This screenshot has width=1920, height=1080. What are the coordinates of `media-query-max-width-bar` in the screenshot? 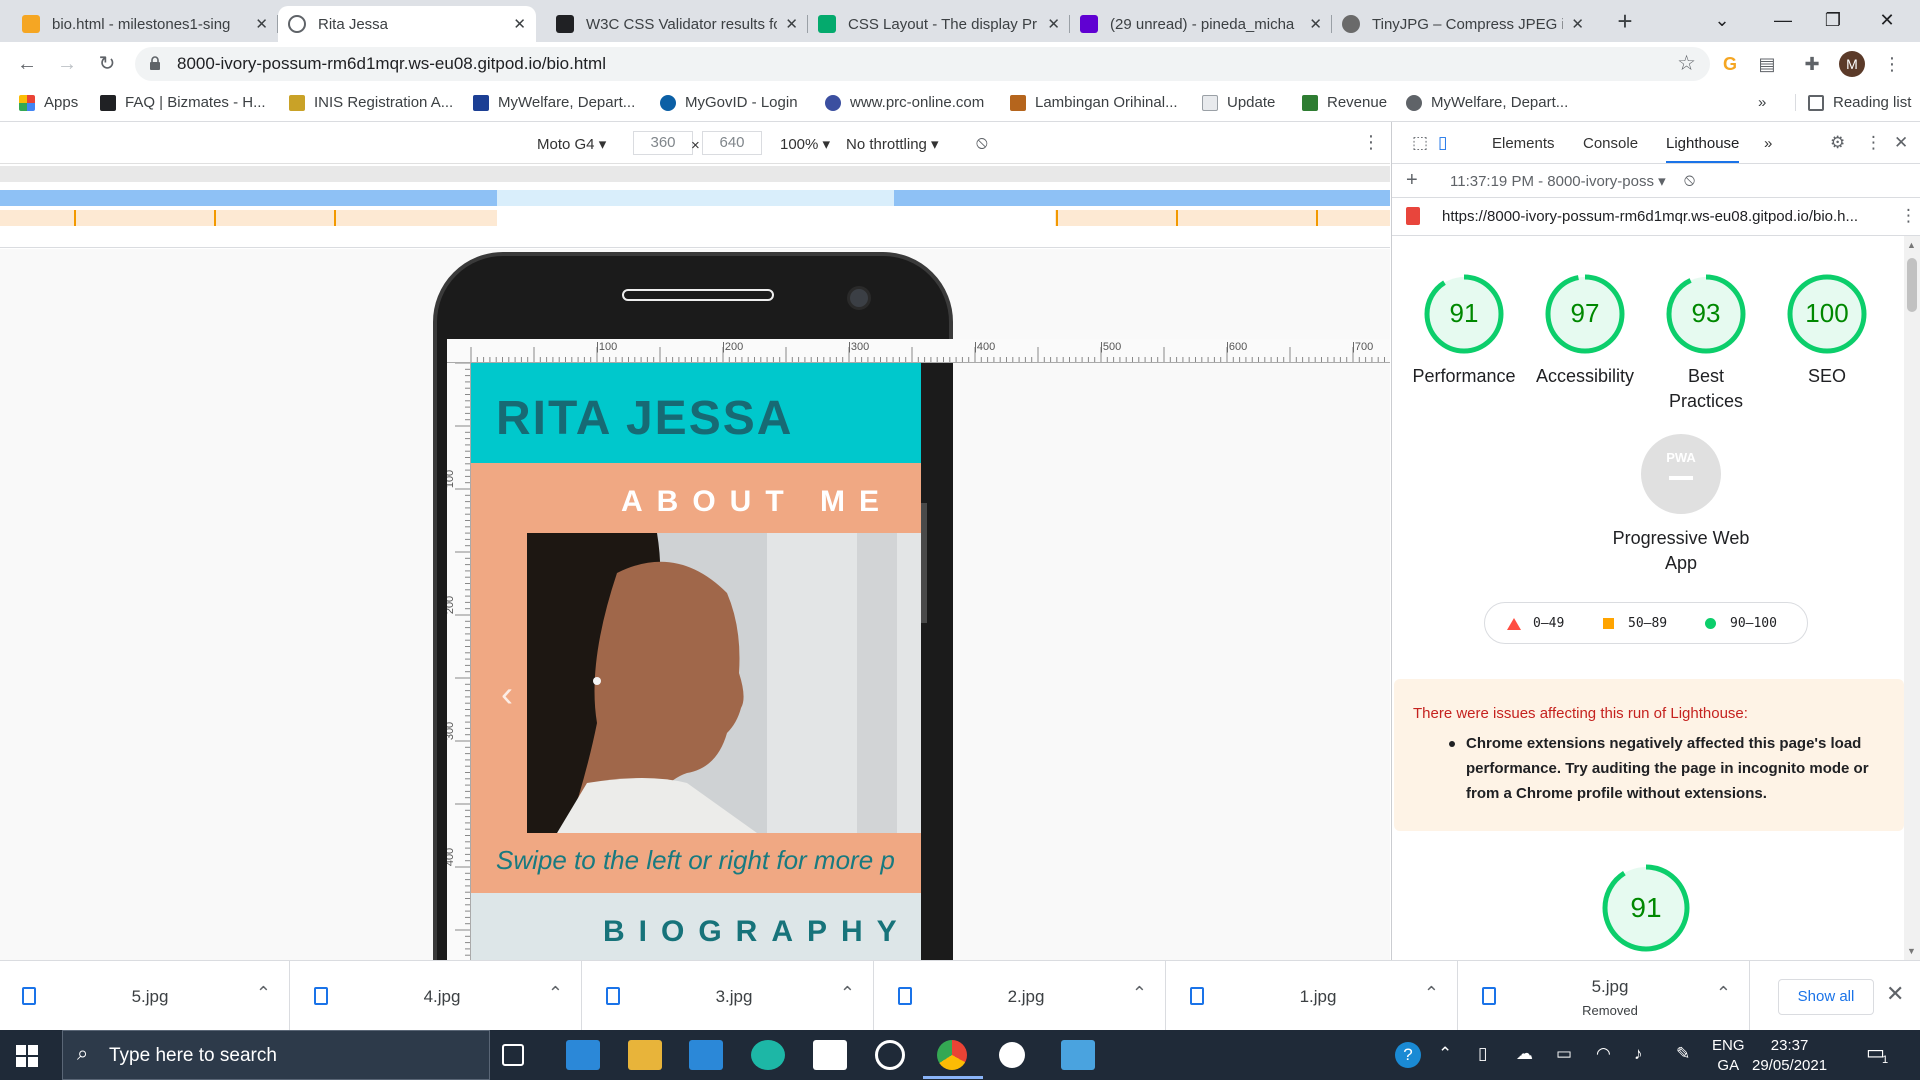 It's located at (695, 174).